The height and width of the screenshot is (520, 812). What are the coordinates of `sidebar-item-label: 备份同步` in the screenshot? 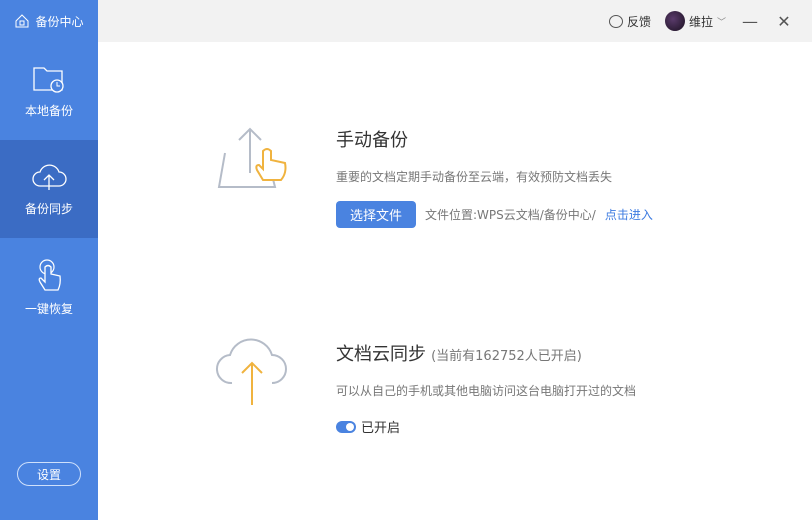 It's located at (48, 208).